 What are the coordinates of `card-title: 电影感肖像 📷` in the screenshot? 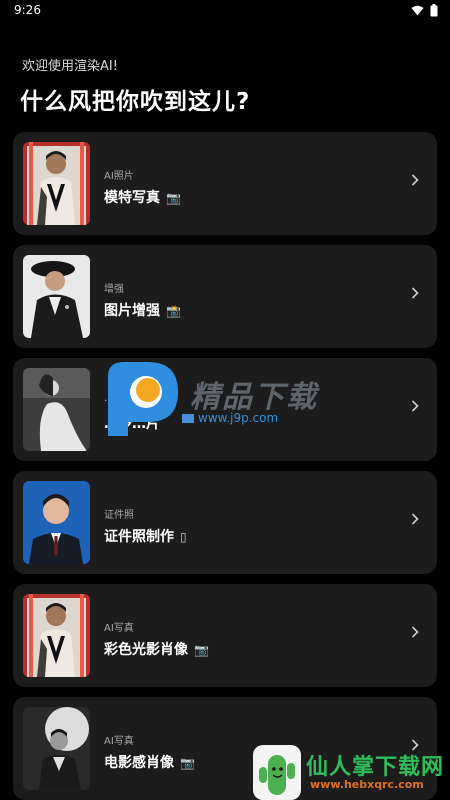 It's located at (149, 763).